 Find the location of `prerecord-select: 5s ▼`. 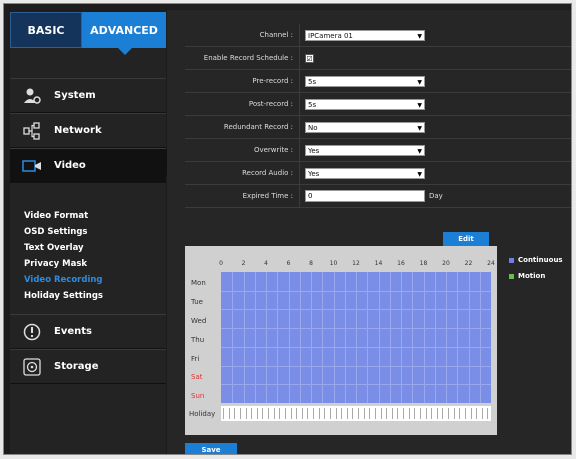

prerecord-select: 5s ▼ is located at coordinates (365, 81).